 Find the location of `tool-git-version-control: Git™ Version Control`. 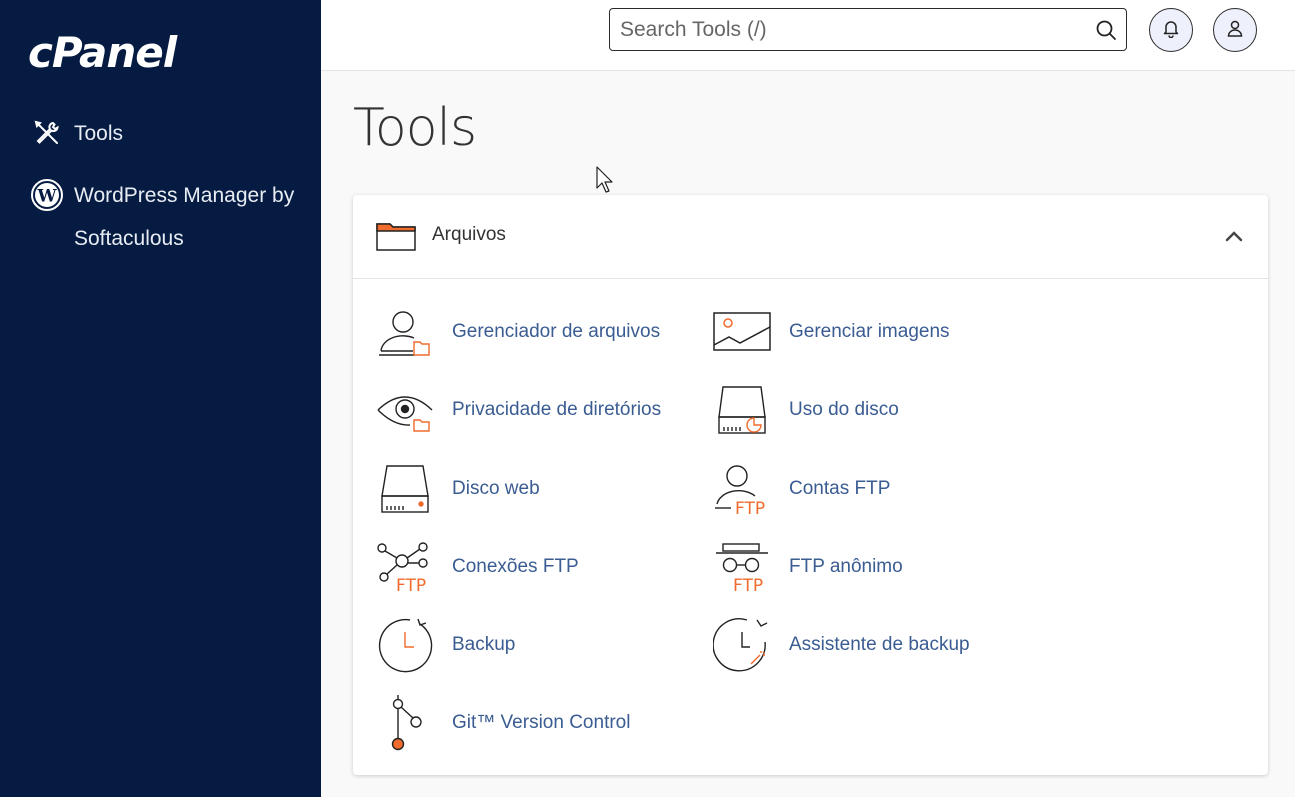

tool-git-version-control: Git™ Version Control is located at coordinates (503, 723).